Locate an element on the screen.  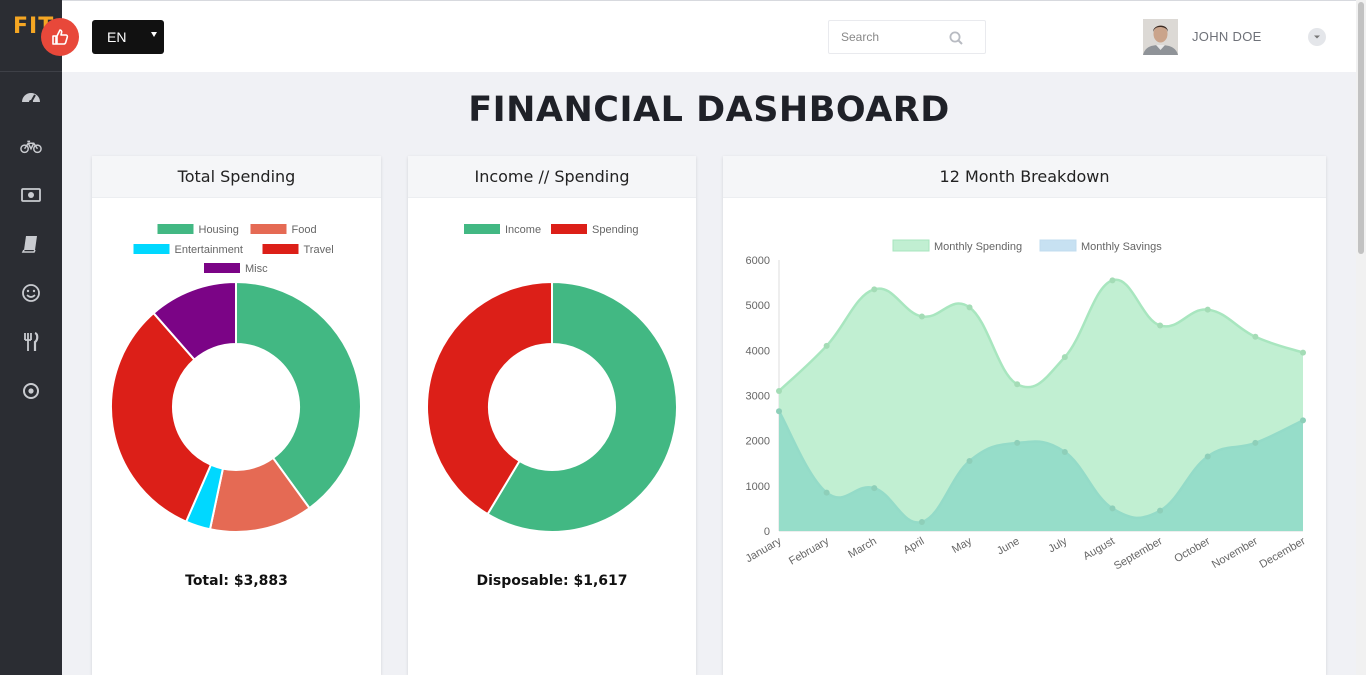
scrollbar is located at coordinates (1361, 337).